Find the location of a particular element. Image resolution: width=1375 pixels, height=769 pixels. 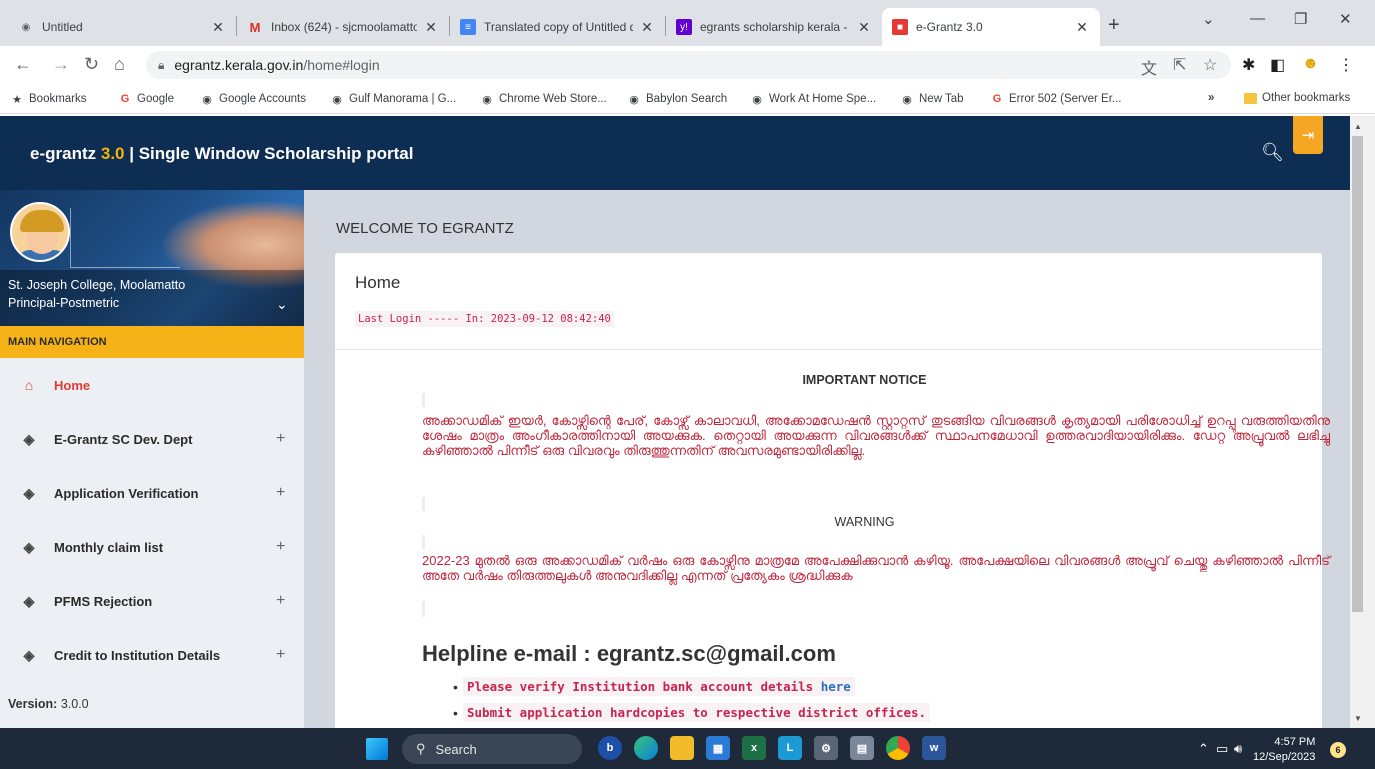

sidebar-item-credit-to-institution: ◈ Credit to Institution Details + is located at coordinates (152, 655).